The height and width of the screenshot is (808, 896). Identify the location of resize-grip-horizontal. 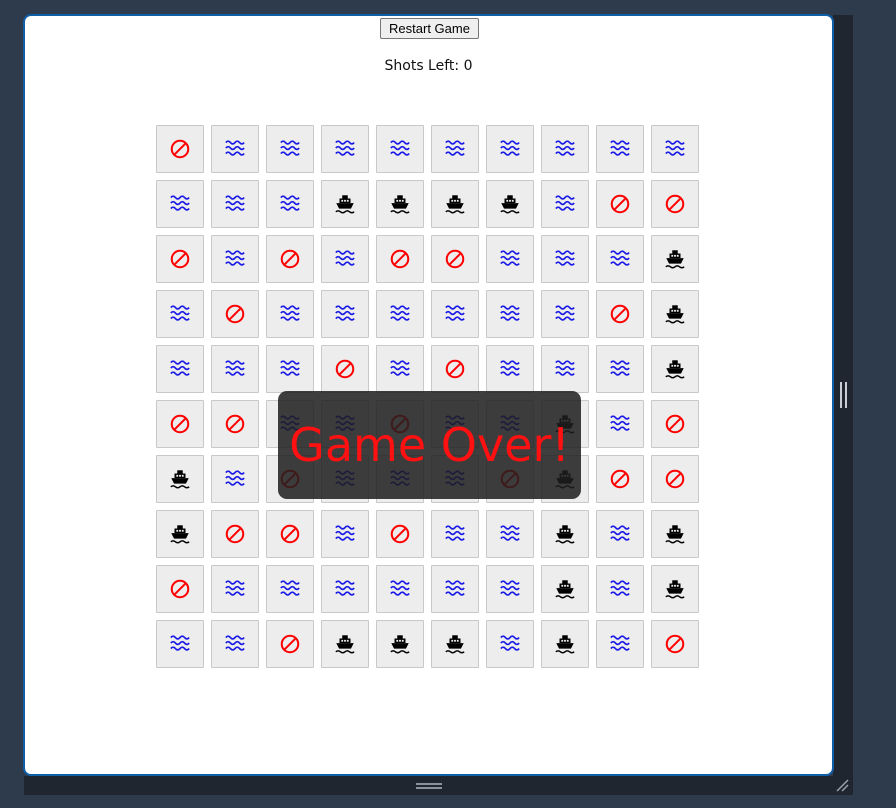
(429, 786).